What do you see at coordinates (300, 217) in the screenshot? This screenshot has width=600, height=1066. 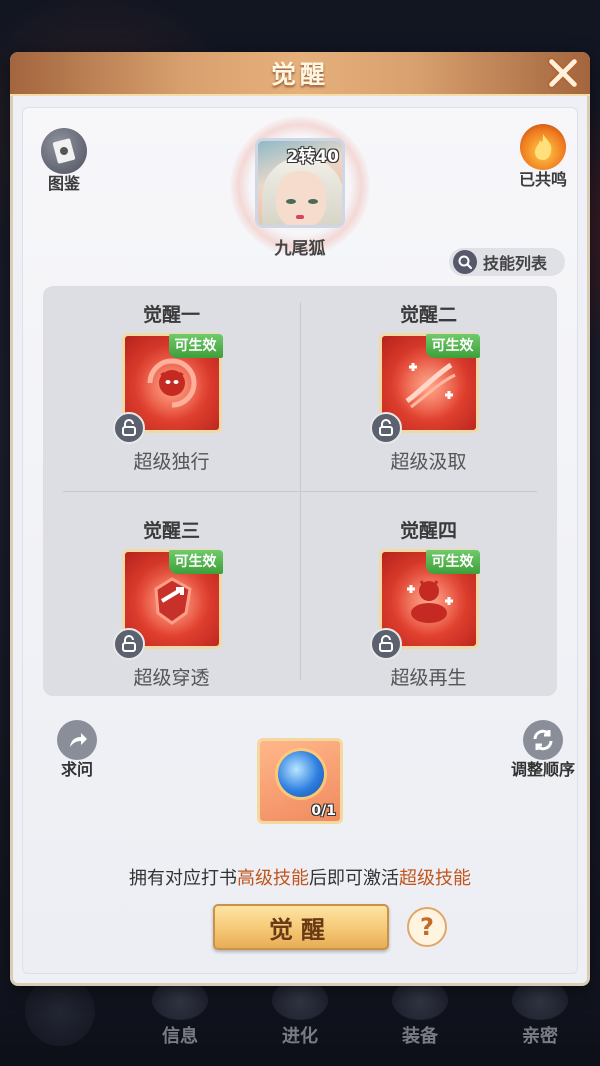 I see `avatar-lips` at bounding box center [300, 217].